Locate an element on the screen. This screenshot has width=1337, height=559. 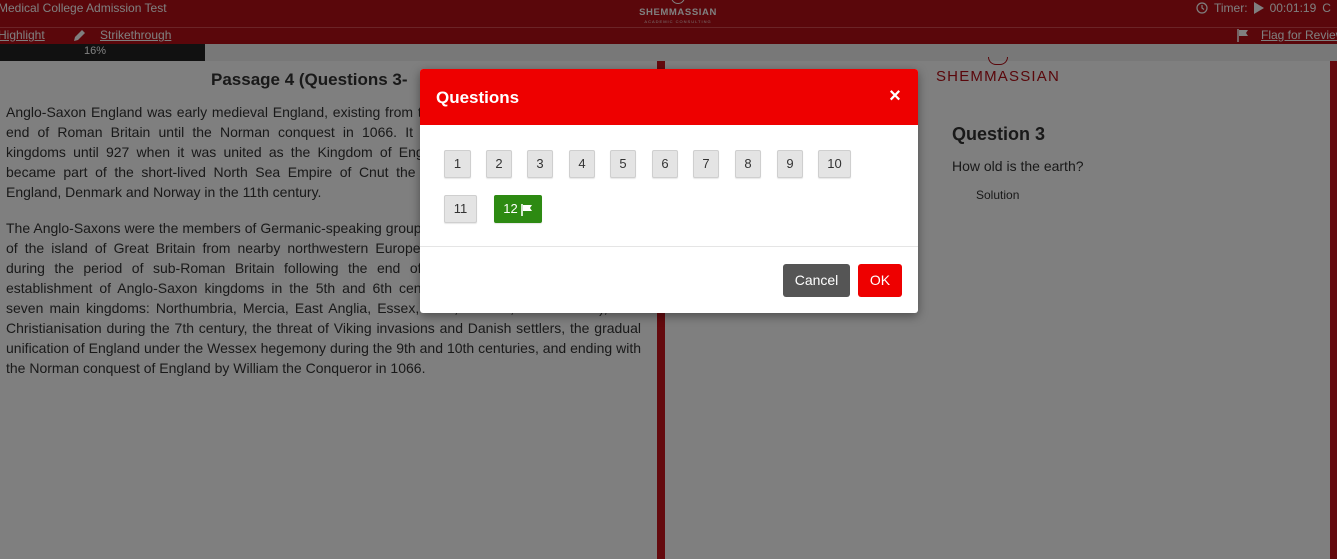
question-button-1: 1 is located at coordinates (457, 164).